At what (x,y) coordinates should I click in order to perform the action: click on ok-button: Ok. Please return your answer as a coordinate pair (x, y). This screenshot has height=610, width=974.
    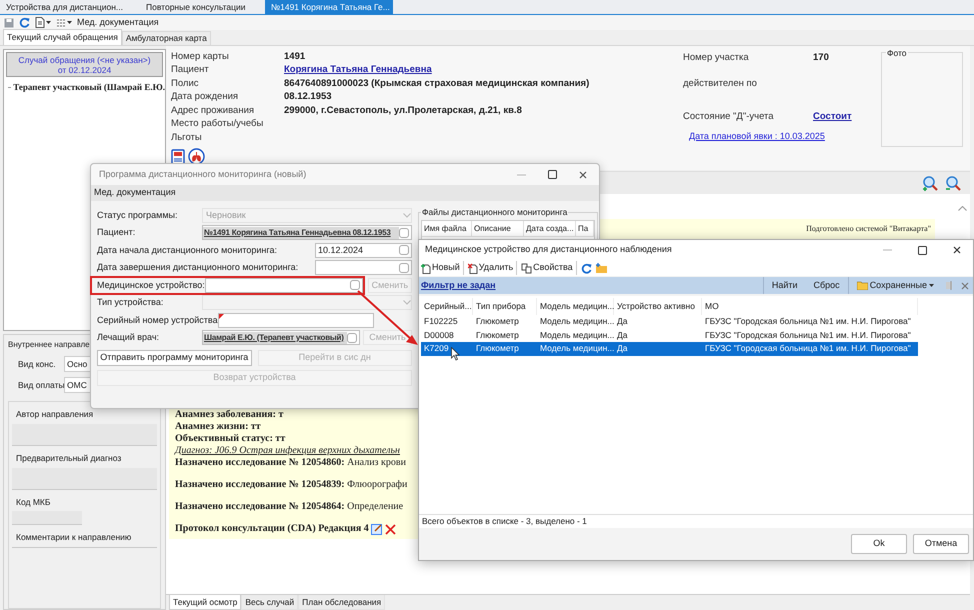
    Looking at the image, I should click on (879, 544).